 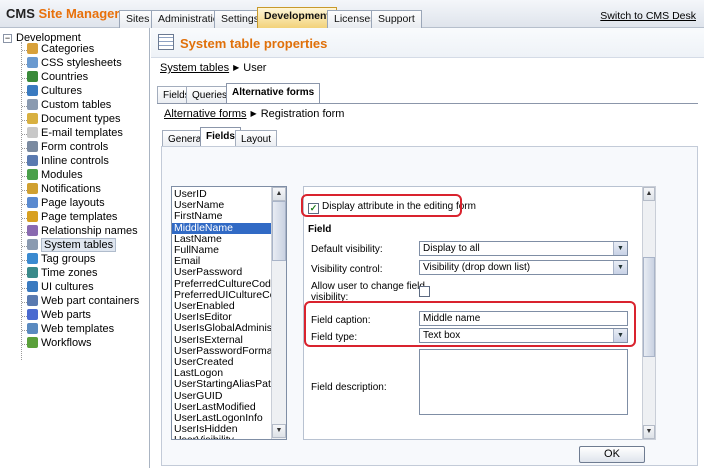 I want to click on container-icon, so click(x=32, y=300).